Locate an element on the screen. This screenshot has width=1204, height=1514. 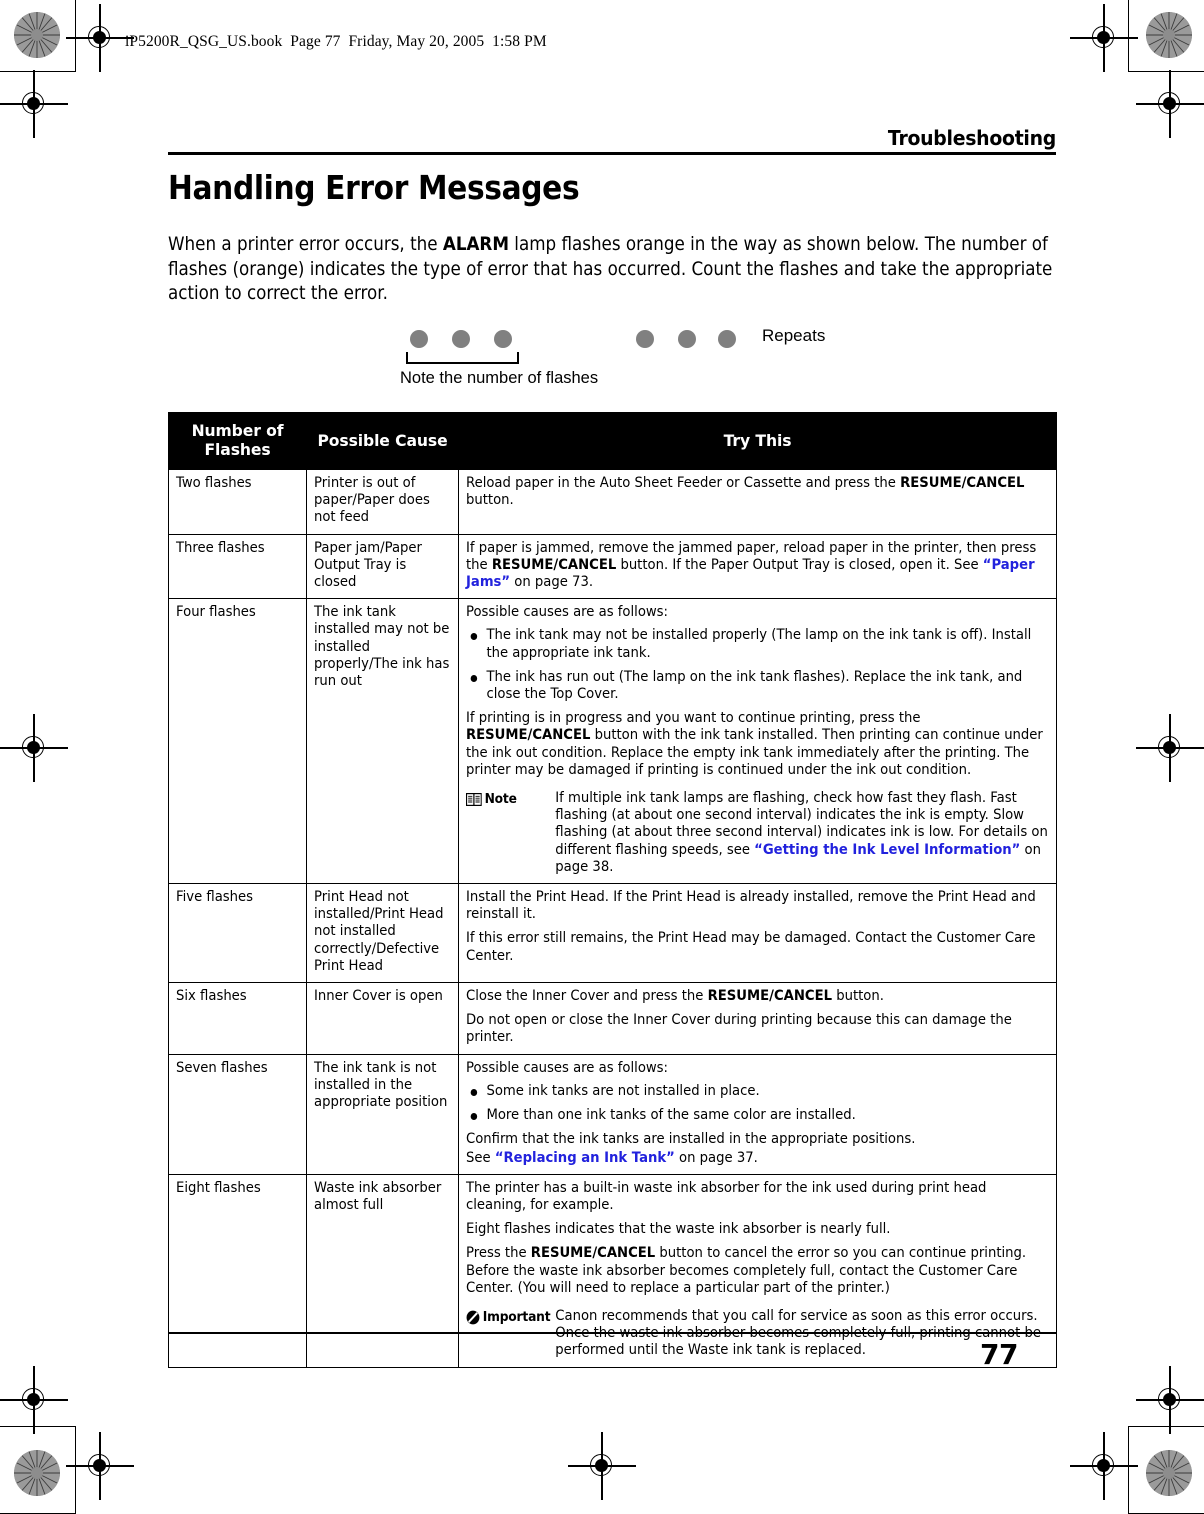
column-header-try-this: Try This is located at coordinates (757, 441).